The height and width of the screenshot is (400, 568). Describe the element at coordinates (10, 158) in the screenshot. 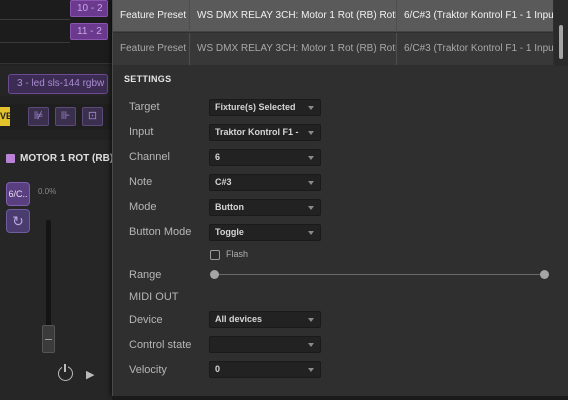

I see `fixture-color-swatch` at that location.